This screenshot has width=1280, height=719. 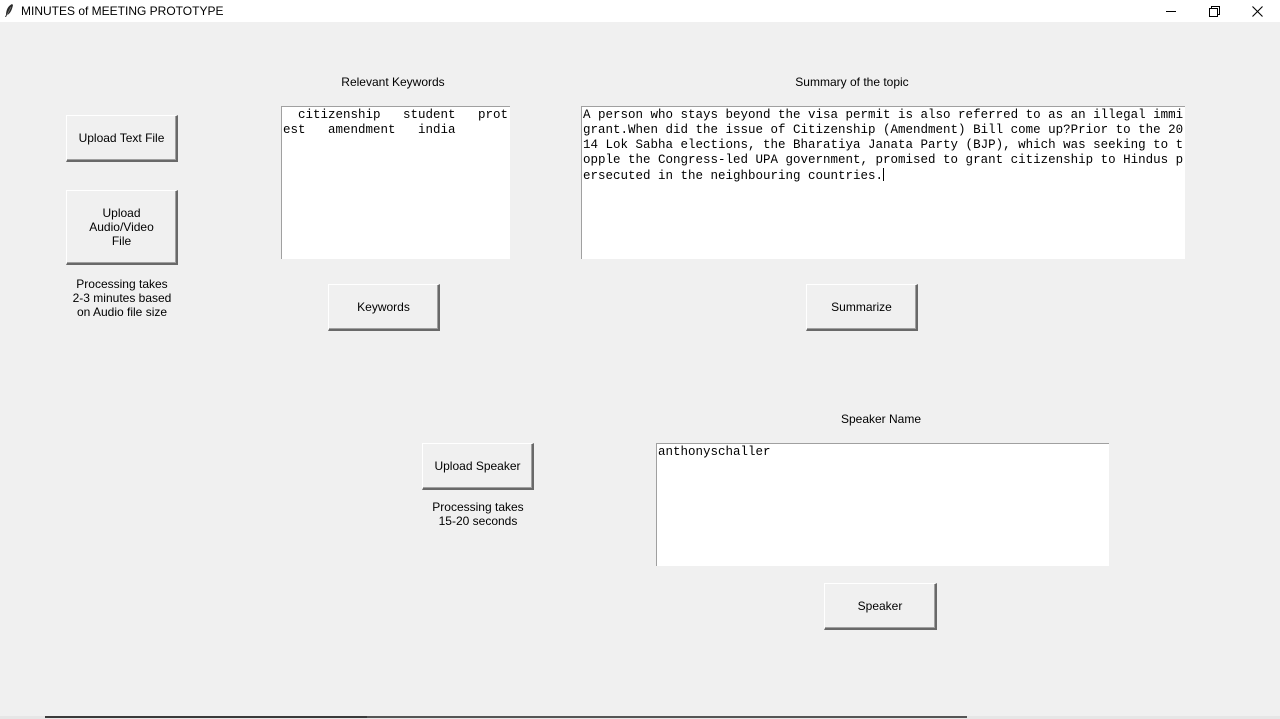 I want to click on restore-icon, so click(x=1214, y=11).